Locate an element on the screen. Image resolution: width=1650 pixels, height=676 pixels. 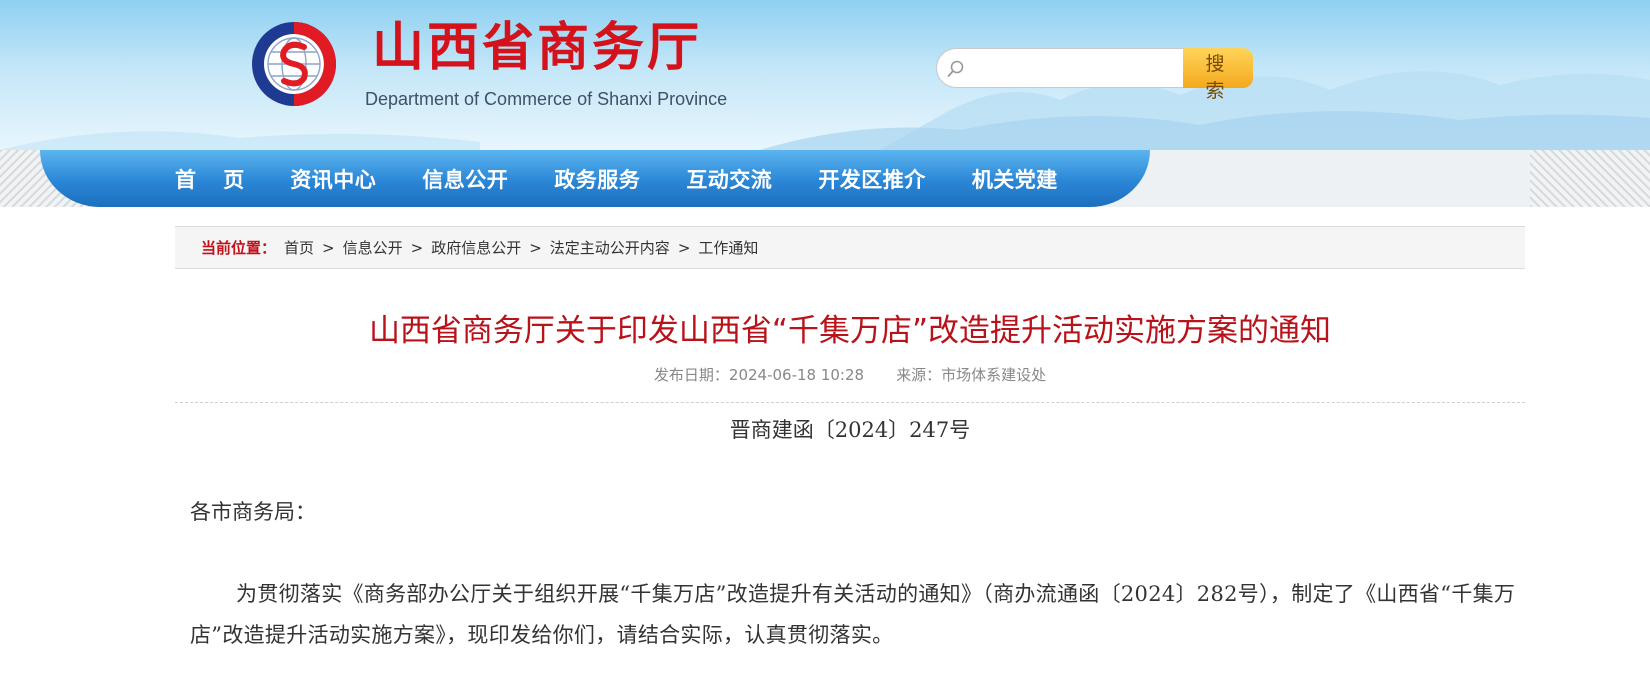
salutation: 各市商务局： is located at coordinates (253, 512).